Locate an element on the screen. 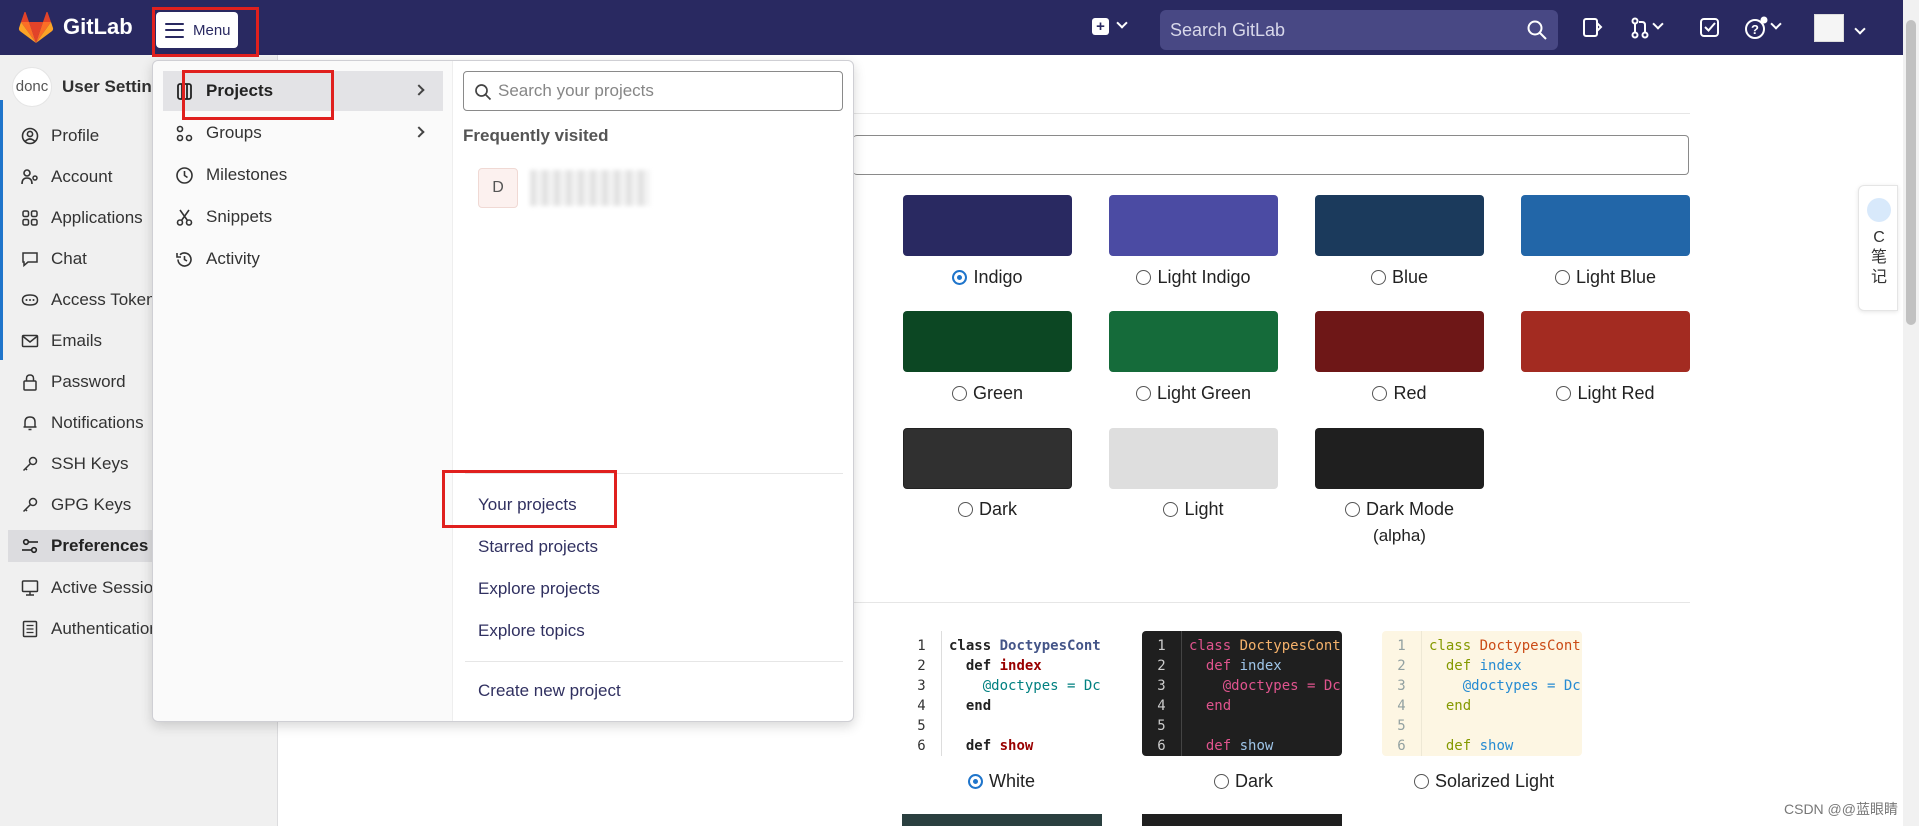 This screenshot has width=1919, height=826. section-divider is located at coordinates (1271, 113).